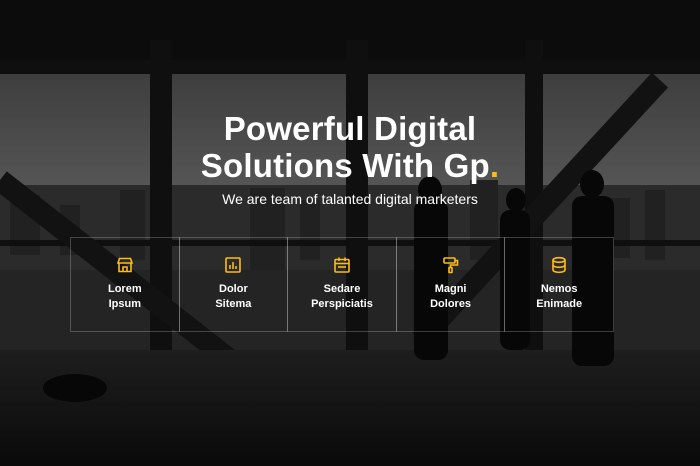  I want to click on feature-label: Sedare Perspiciatis, so click(342, 296).